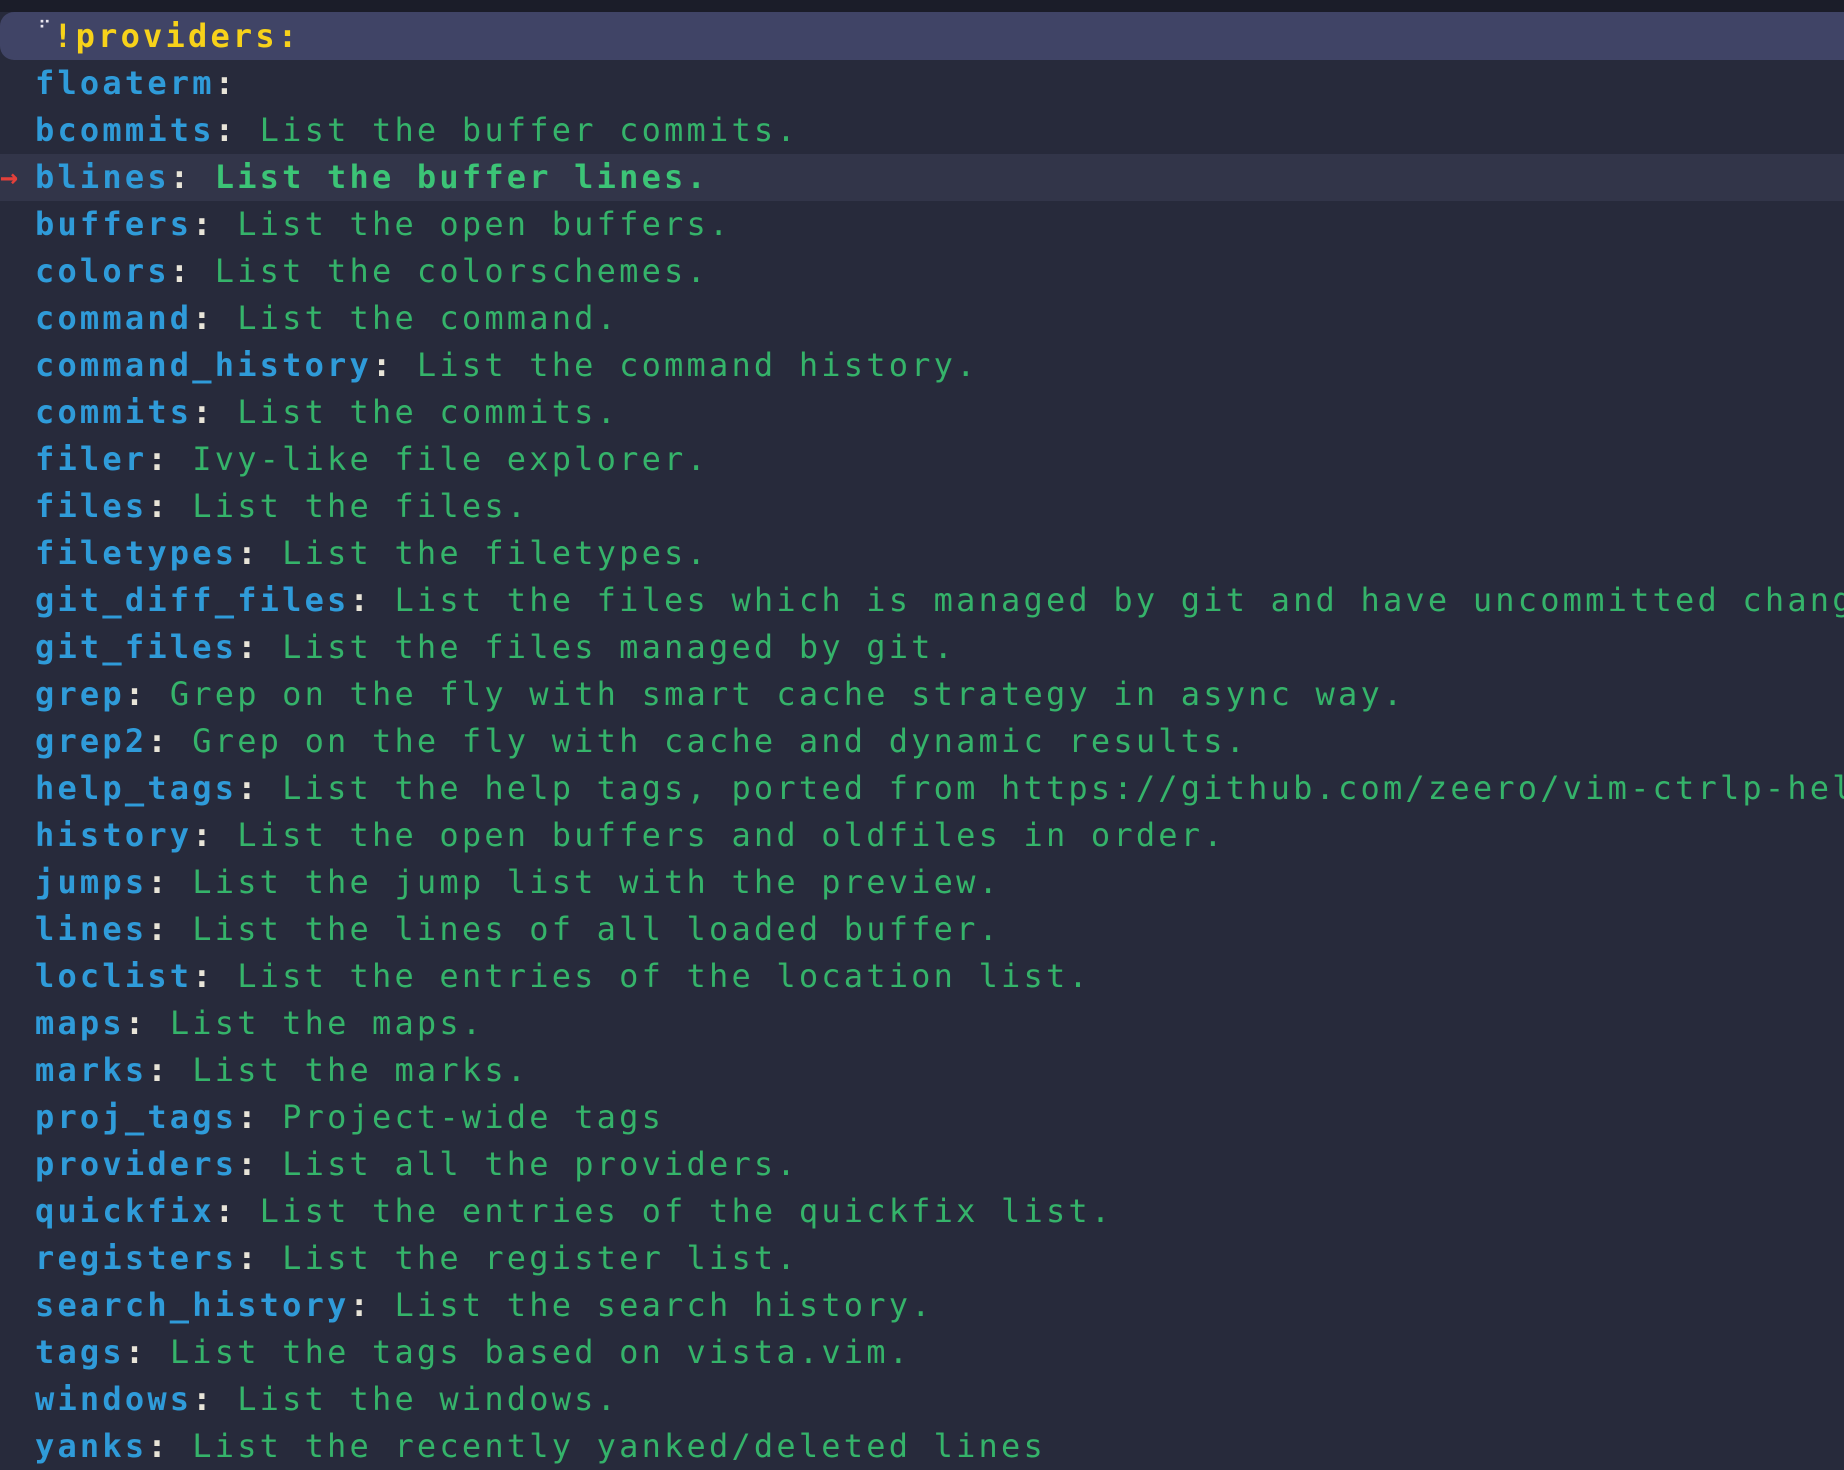  Describe the element at coordinates (922, 1023) in the screenshot. I see `list-item: maps: List the maps.` at that location.